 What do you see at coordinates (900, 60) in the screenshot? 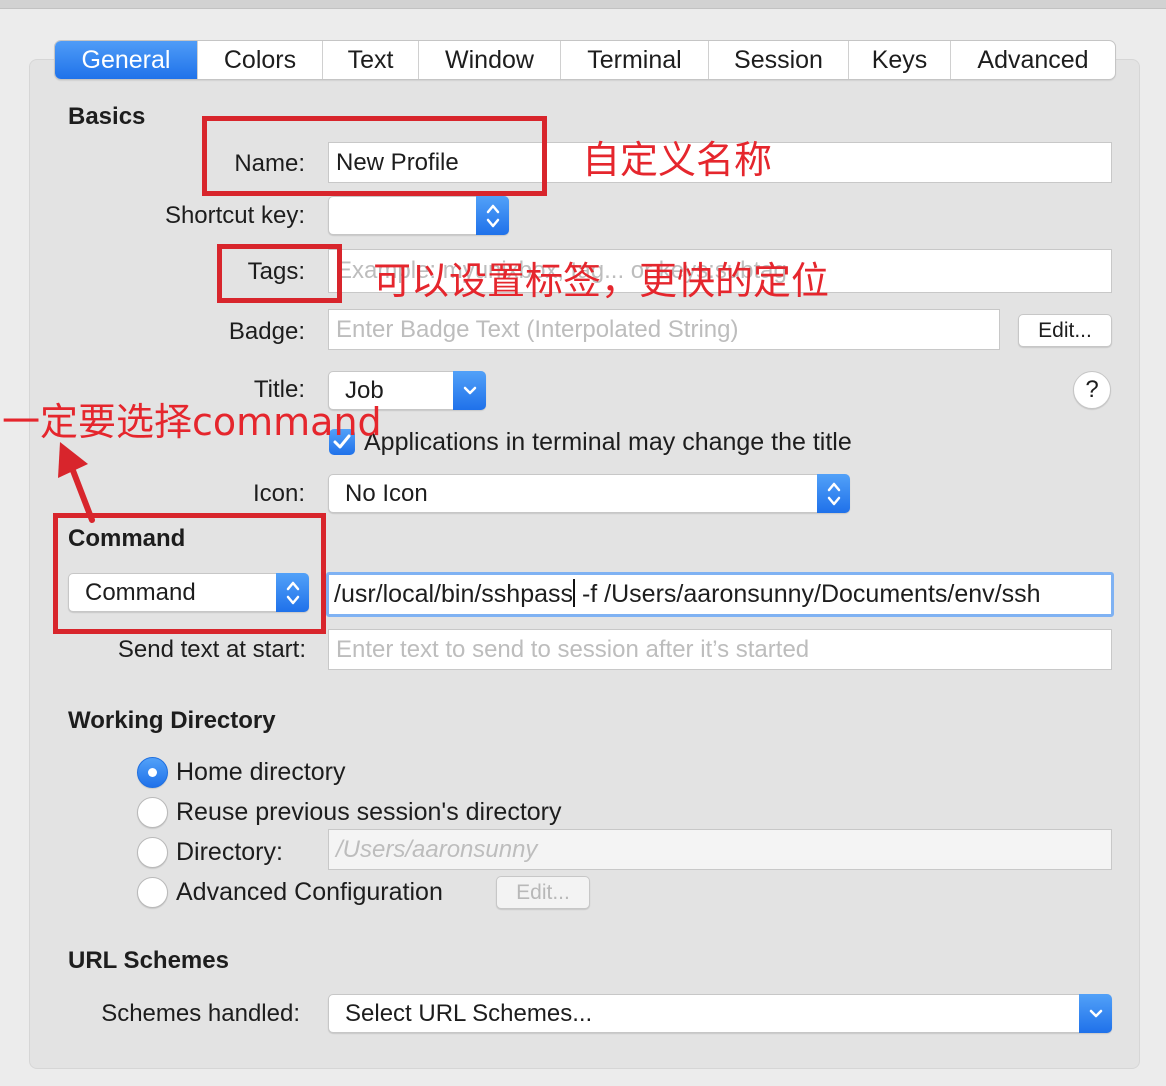
I see `tab-keys: Keys` at bounding box center [900, 60].